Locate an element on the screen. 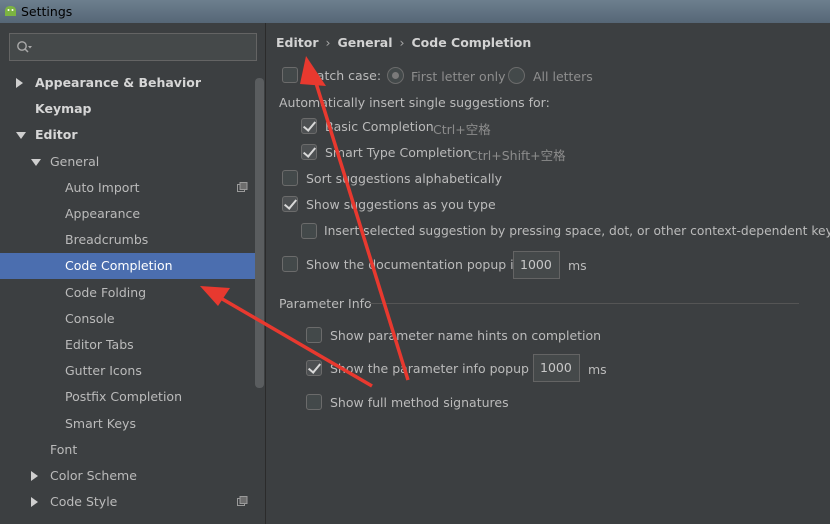 The height and width of the screenshot is (524, 830). all-letters-radio is located at coordinates (516, 75).